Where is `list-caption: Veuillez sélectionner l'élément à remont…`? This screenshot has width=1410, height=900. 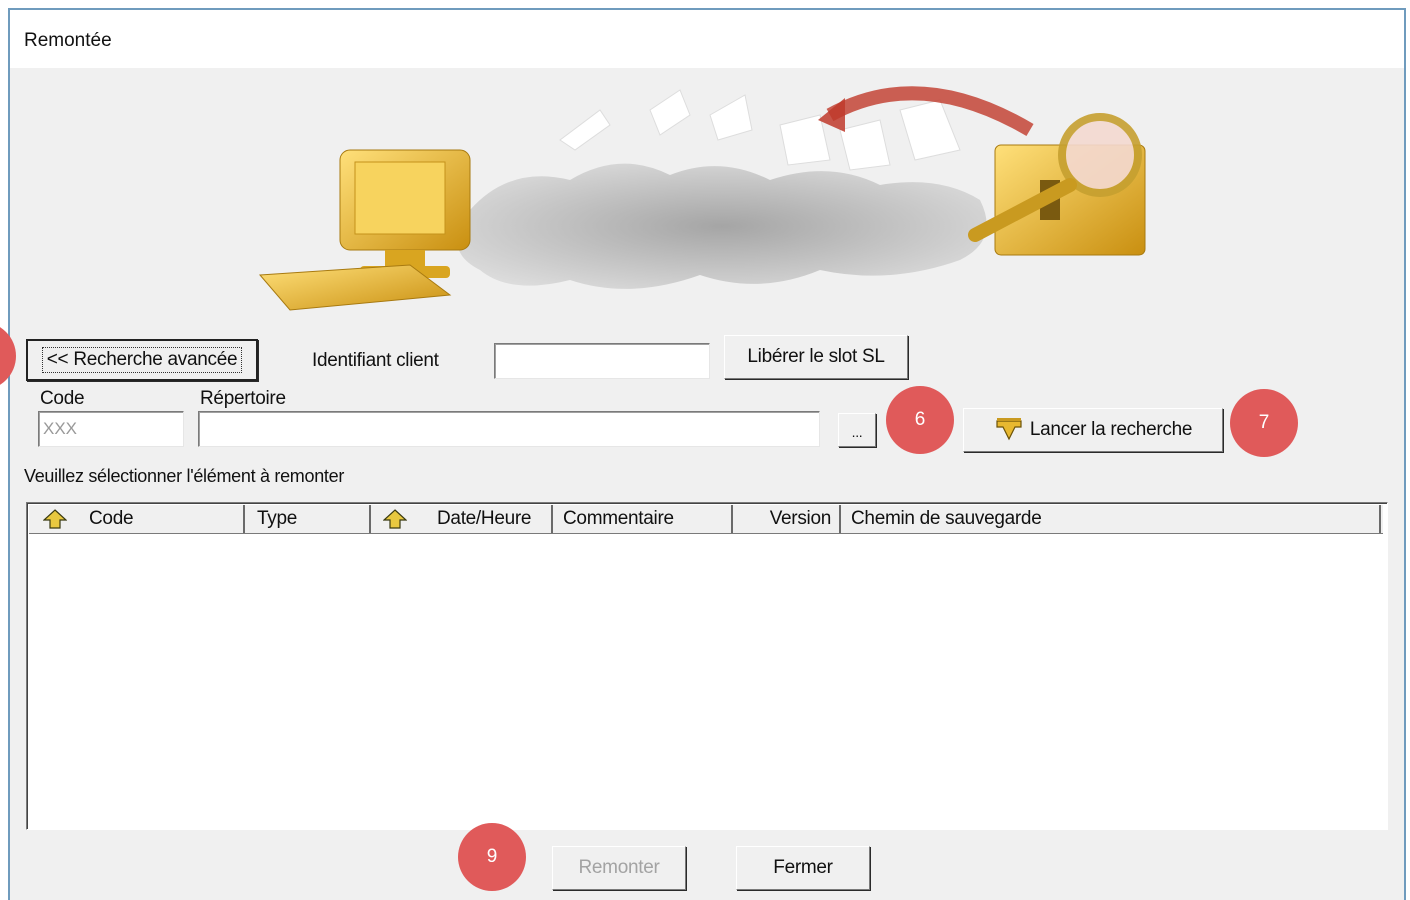
list-caption: Veuillez sélectionner l'élément à remont… is located at coordinates (184, 476).